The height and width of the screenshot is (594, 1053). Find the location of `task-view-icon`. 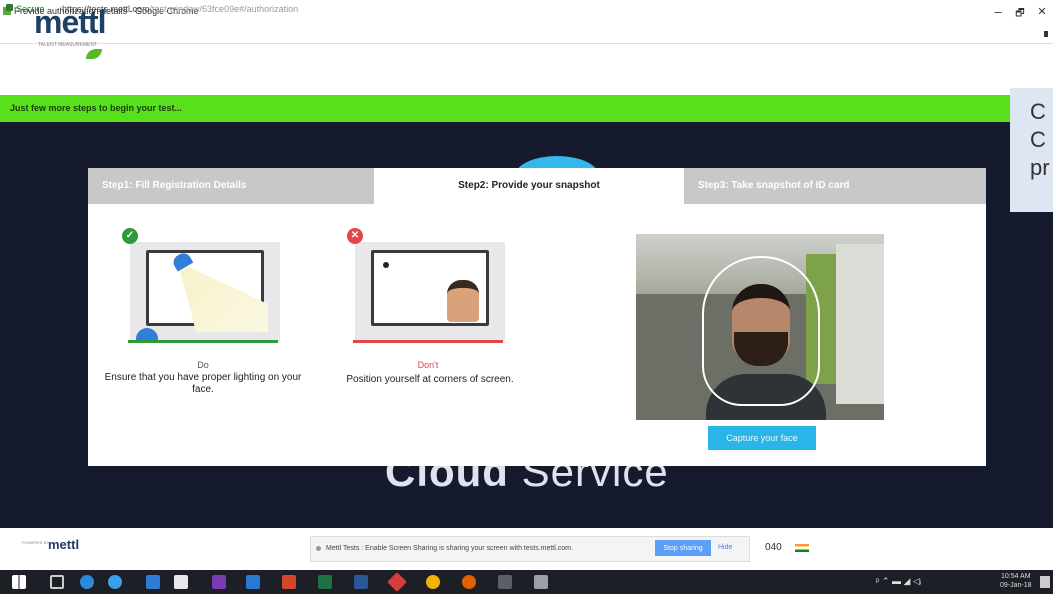

task-view-icon is located at coordinates (57, 582).